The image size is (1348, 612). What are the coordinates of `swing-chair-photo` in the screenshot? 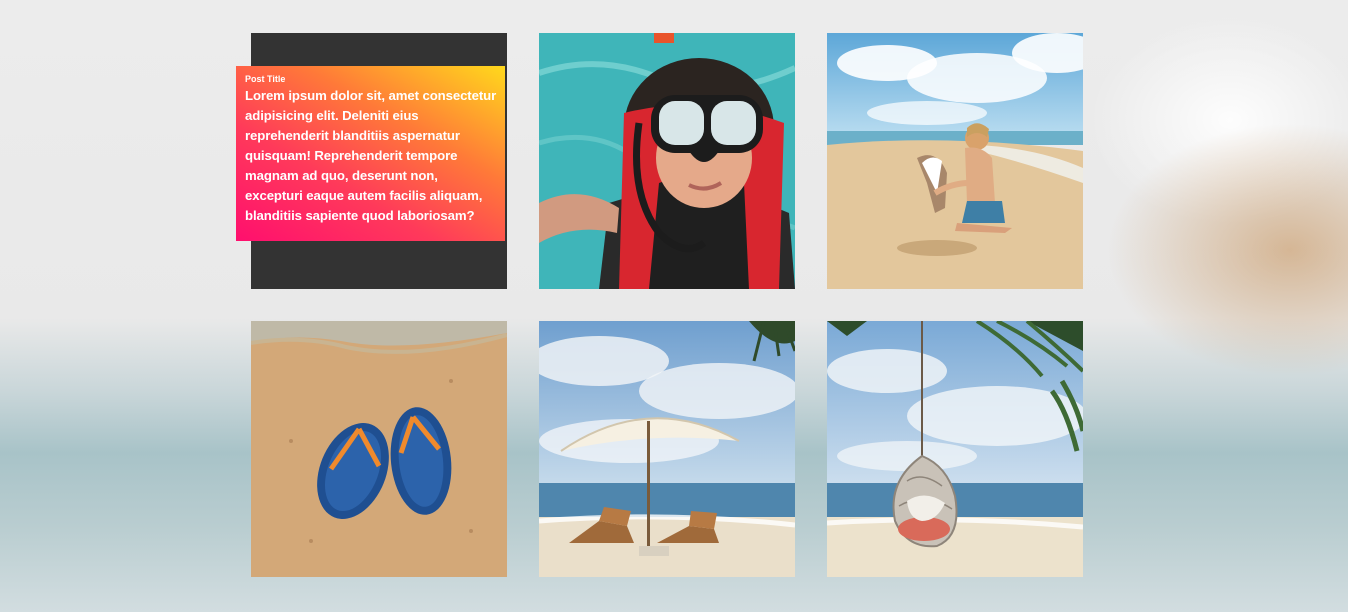 It's located at (955, 449).